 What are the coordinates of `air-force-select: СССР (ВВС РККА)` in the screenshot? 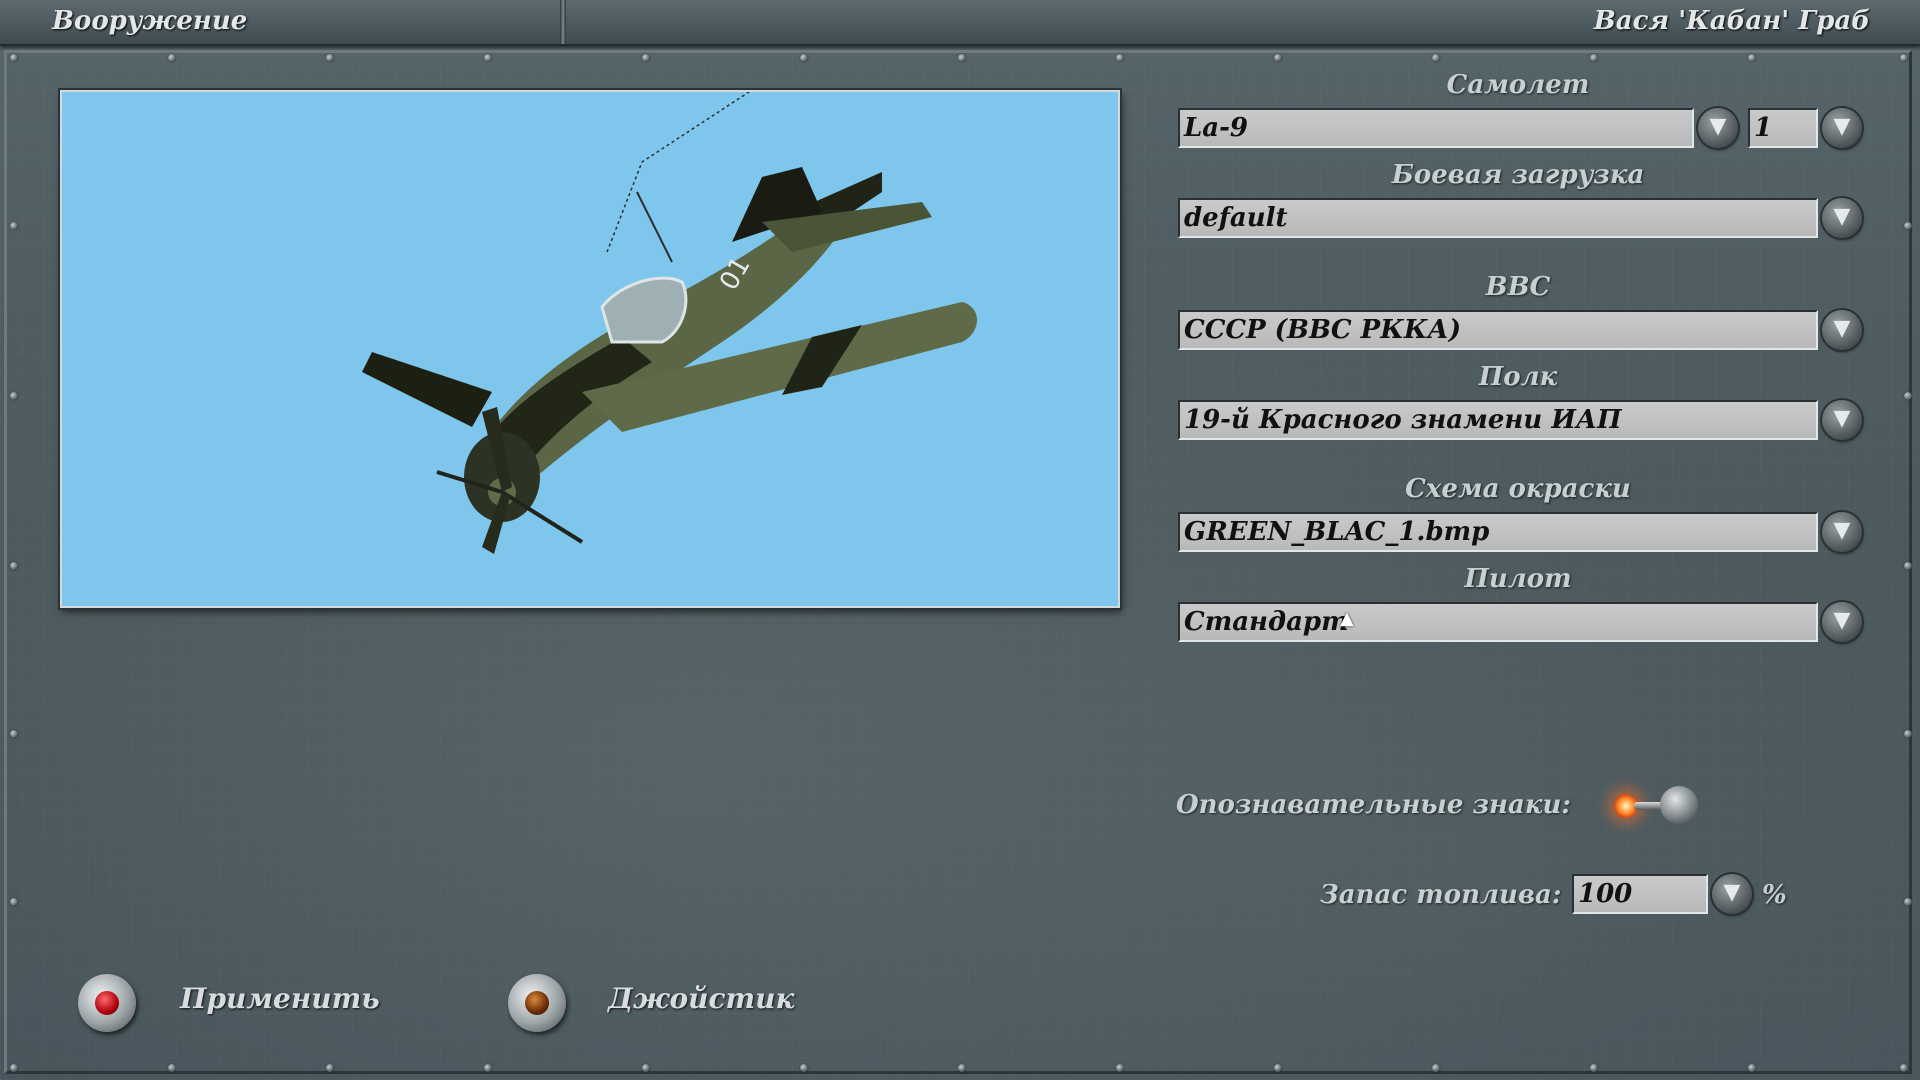 It's located at (1498, 330).